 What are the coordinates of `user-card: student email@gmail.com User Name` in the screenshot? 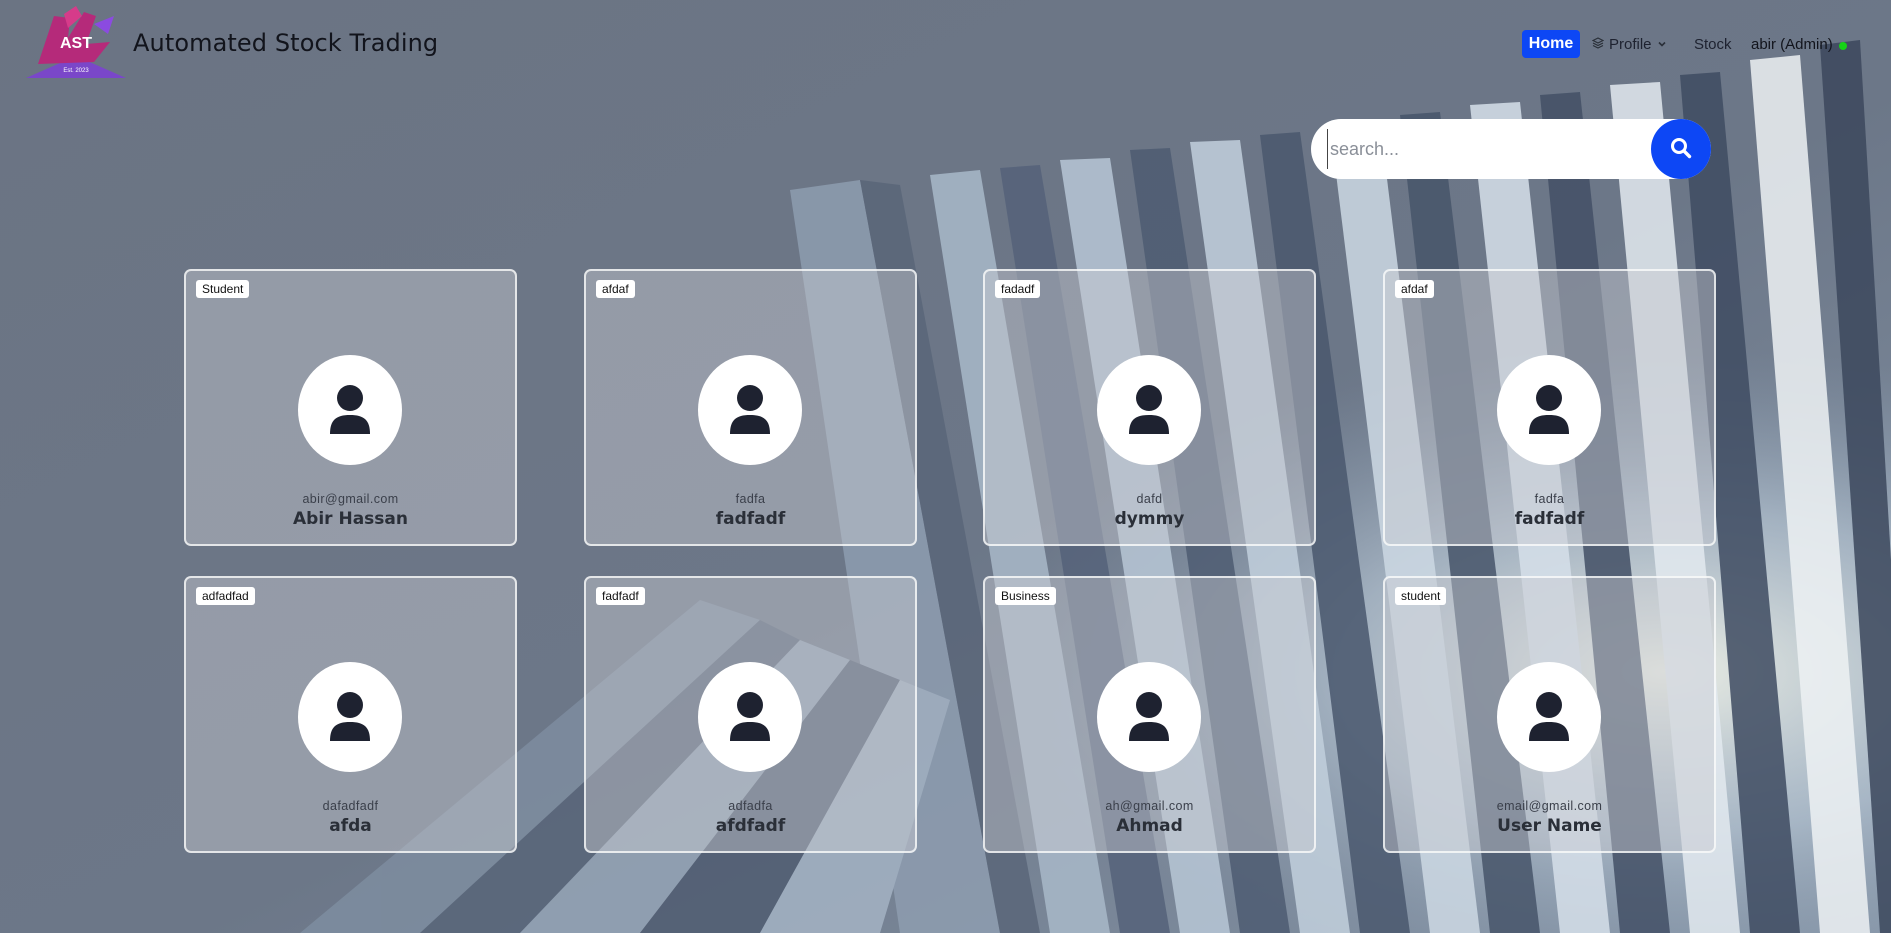 It's located at (1549, 714).